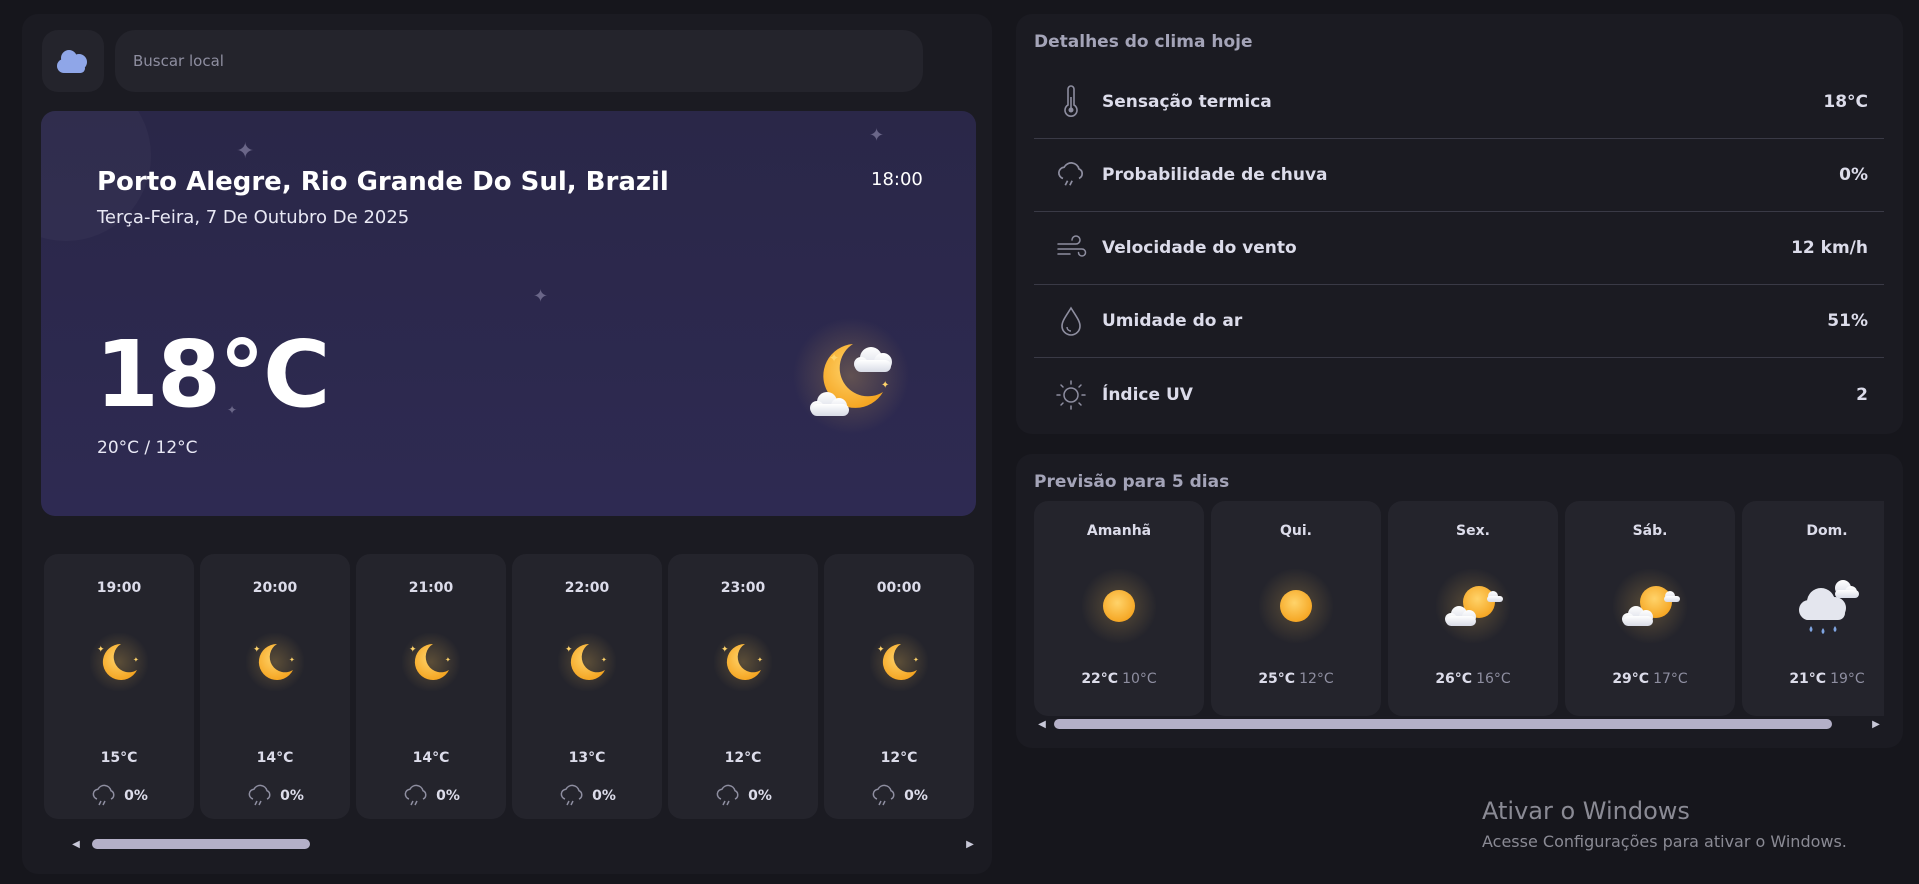 This screenshot has height=884, width=1919. I want to click on clouds-logo-icon, so click(72, 61).